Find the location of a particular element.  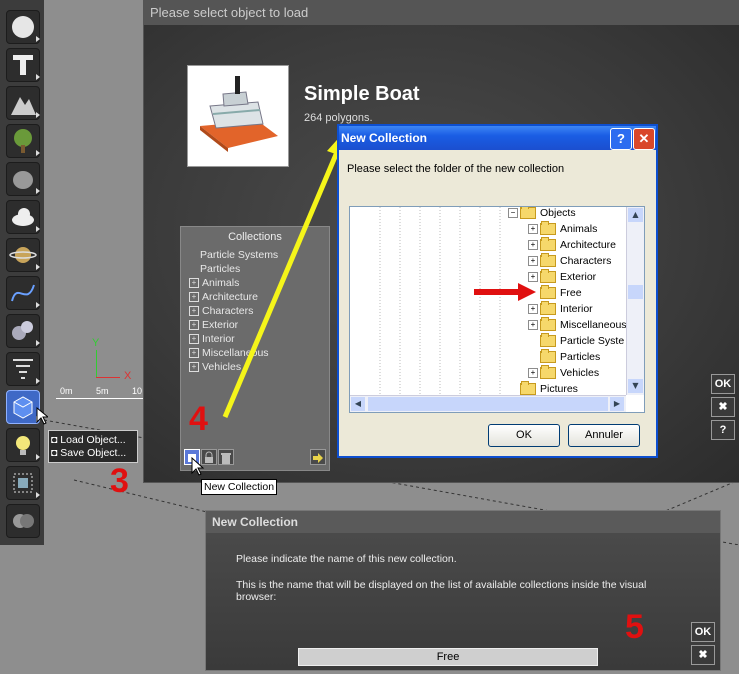

tree-folder-item: Particle Syste is located at coordinates (576, 341).